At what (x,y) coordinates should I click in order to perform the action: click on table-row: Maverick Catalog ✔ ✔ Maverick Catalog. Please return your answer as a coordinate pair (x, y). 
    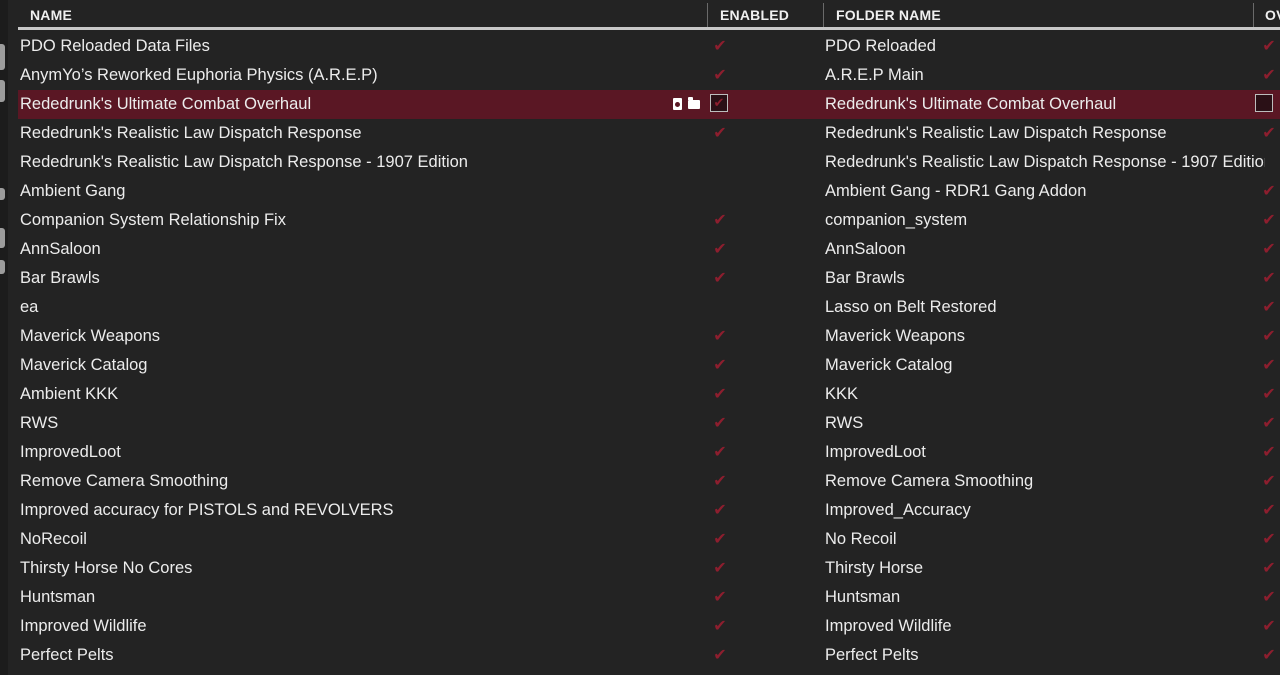
    Looking at the image, I should click on (649, 365).